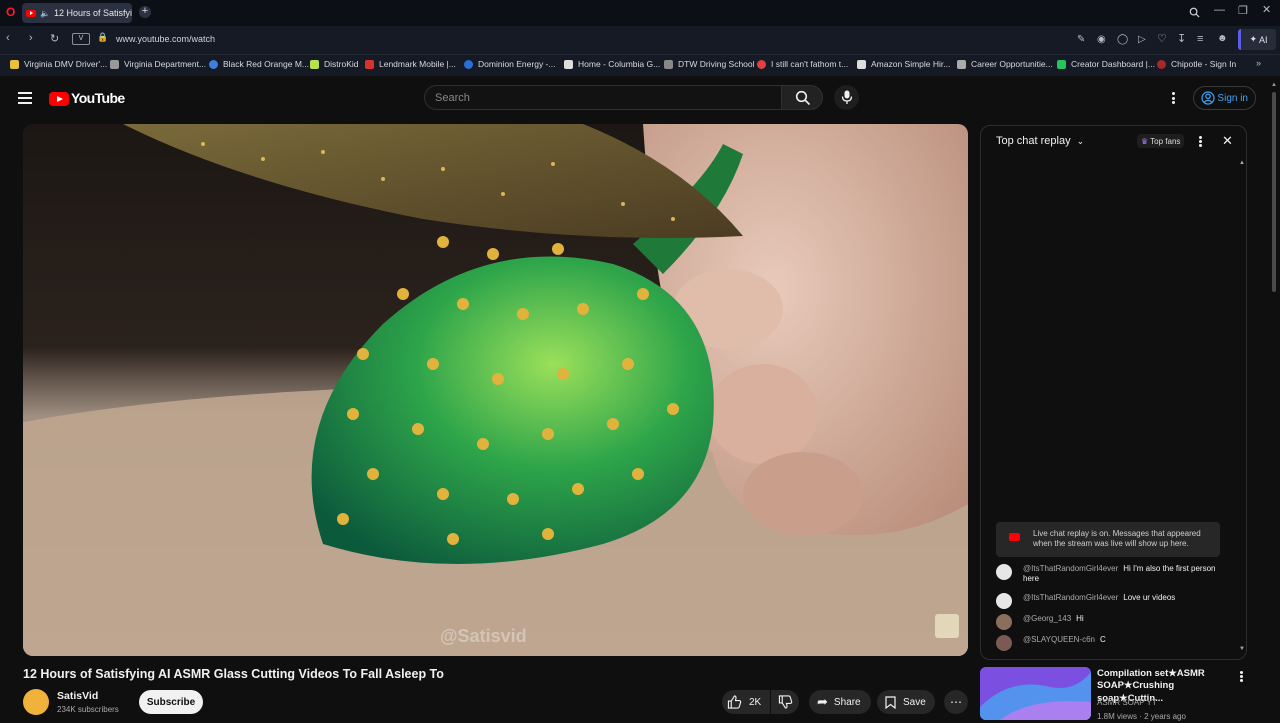 The height and width of the screenshot is (723, 1280). I want to click on bookmarks-more-icon: », so click(1258, 63).